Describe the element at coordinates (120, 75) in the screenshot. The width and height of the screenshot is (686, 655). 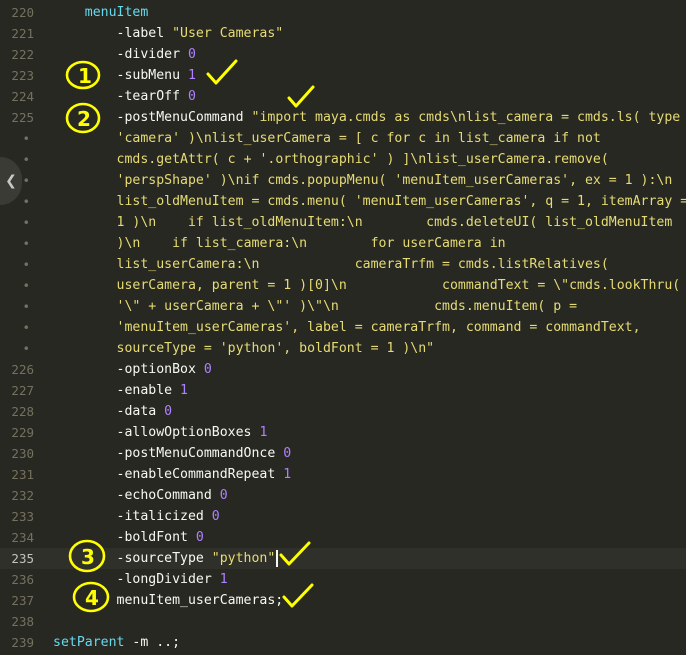
I see `text-token: -subMenu` at that location.